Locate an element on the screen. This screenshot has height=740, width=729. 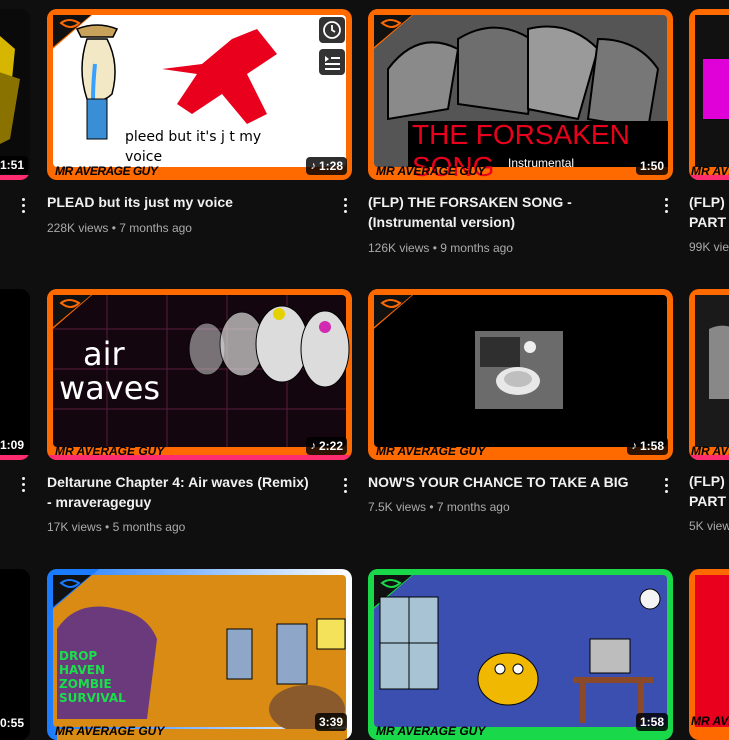
video-thumbnail: air waves MR AVERAGE GUY ♪ 2:22 is located at coordinates (199, 374).